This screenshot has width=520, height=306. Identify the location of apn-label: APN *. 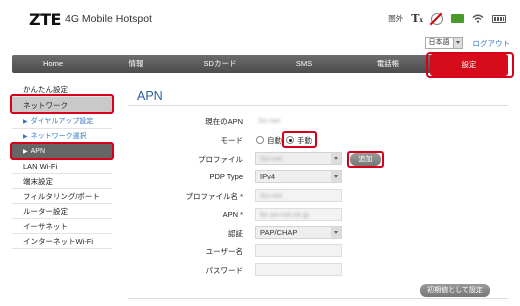
(232, 214).